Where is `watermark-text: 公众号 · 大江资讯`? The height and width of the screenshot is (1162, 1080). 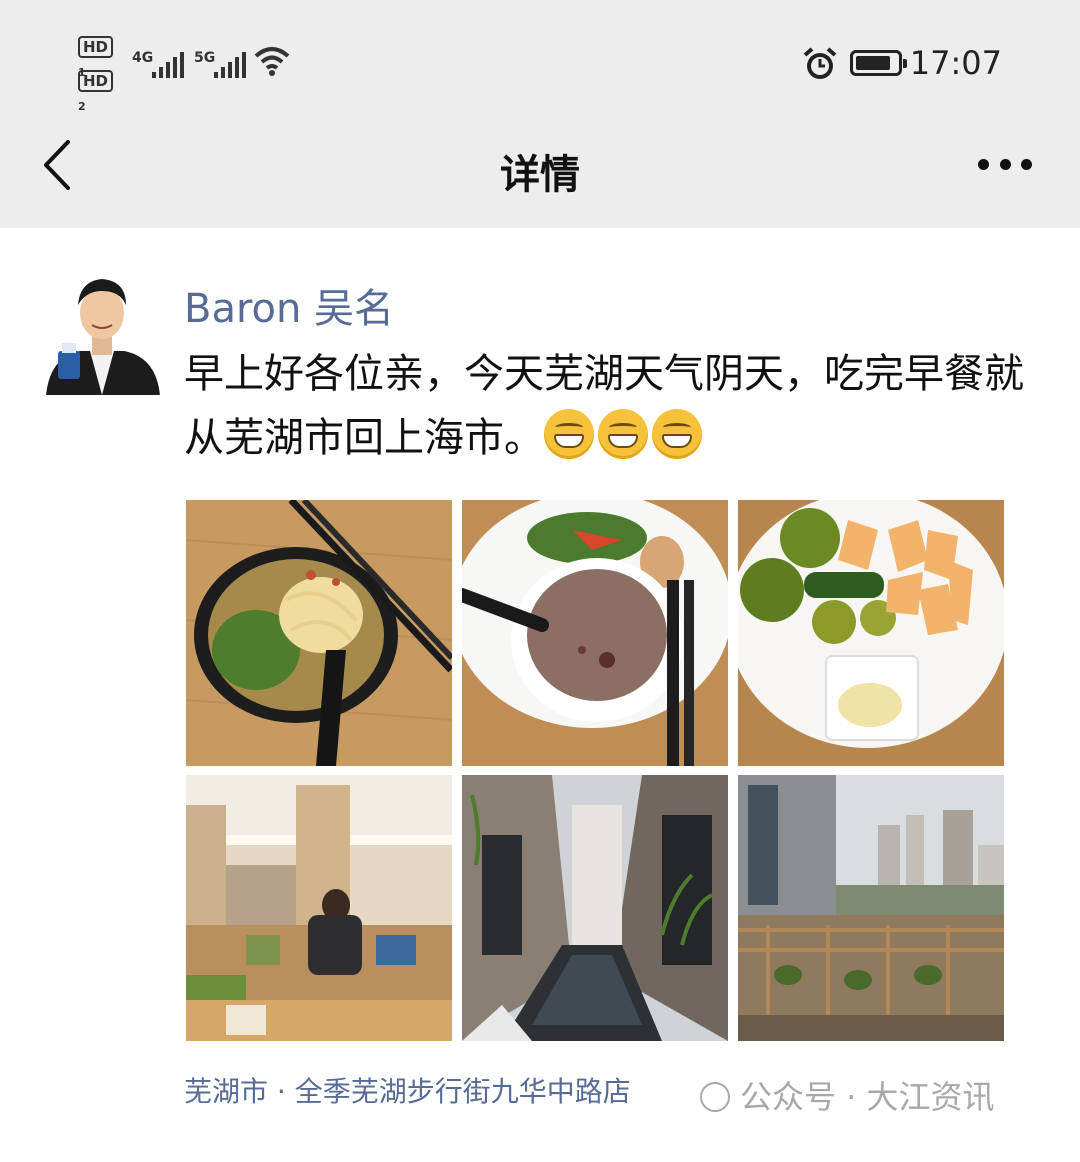 watermark-text: 公众号 · 大江资讯 is located at coordinates (867, 1097).